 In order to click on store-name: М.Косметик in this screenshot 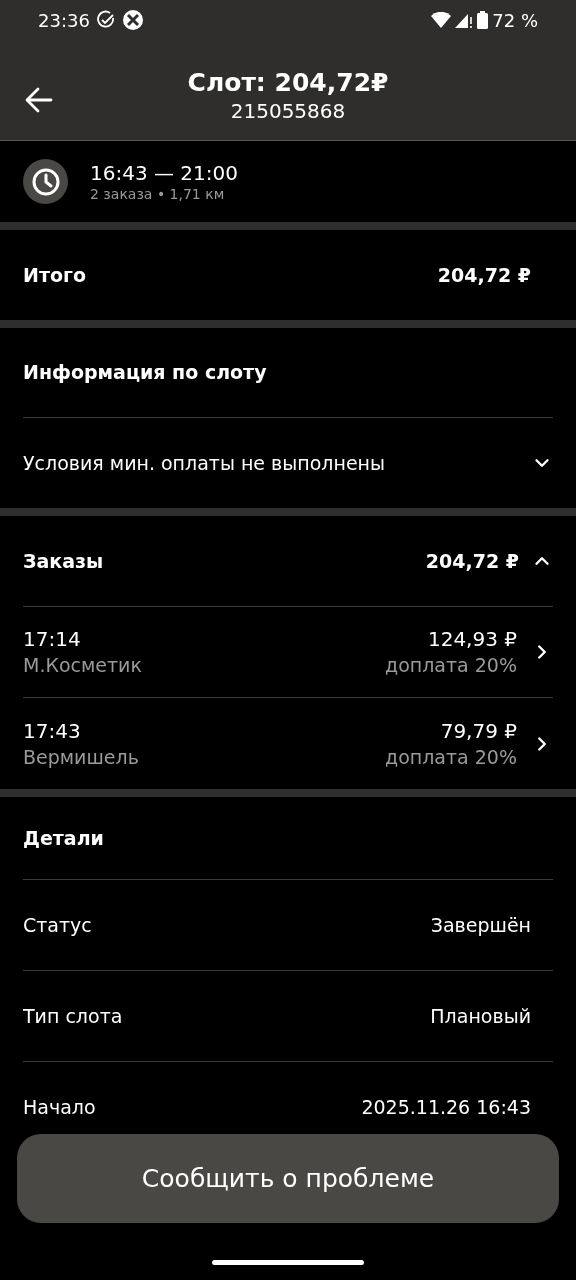, I will do `click(82, 665)`.